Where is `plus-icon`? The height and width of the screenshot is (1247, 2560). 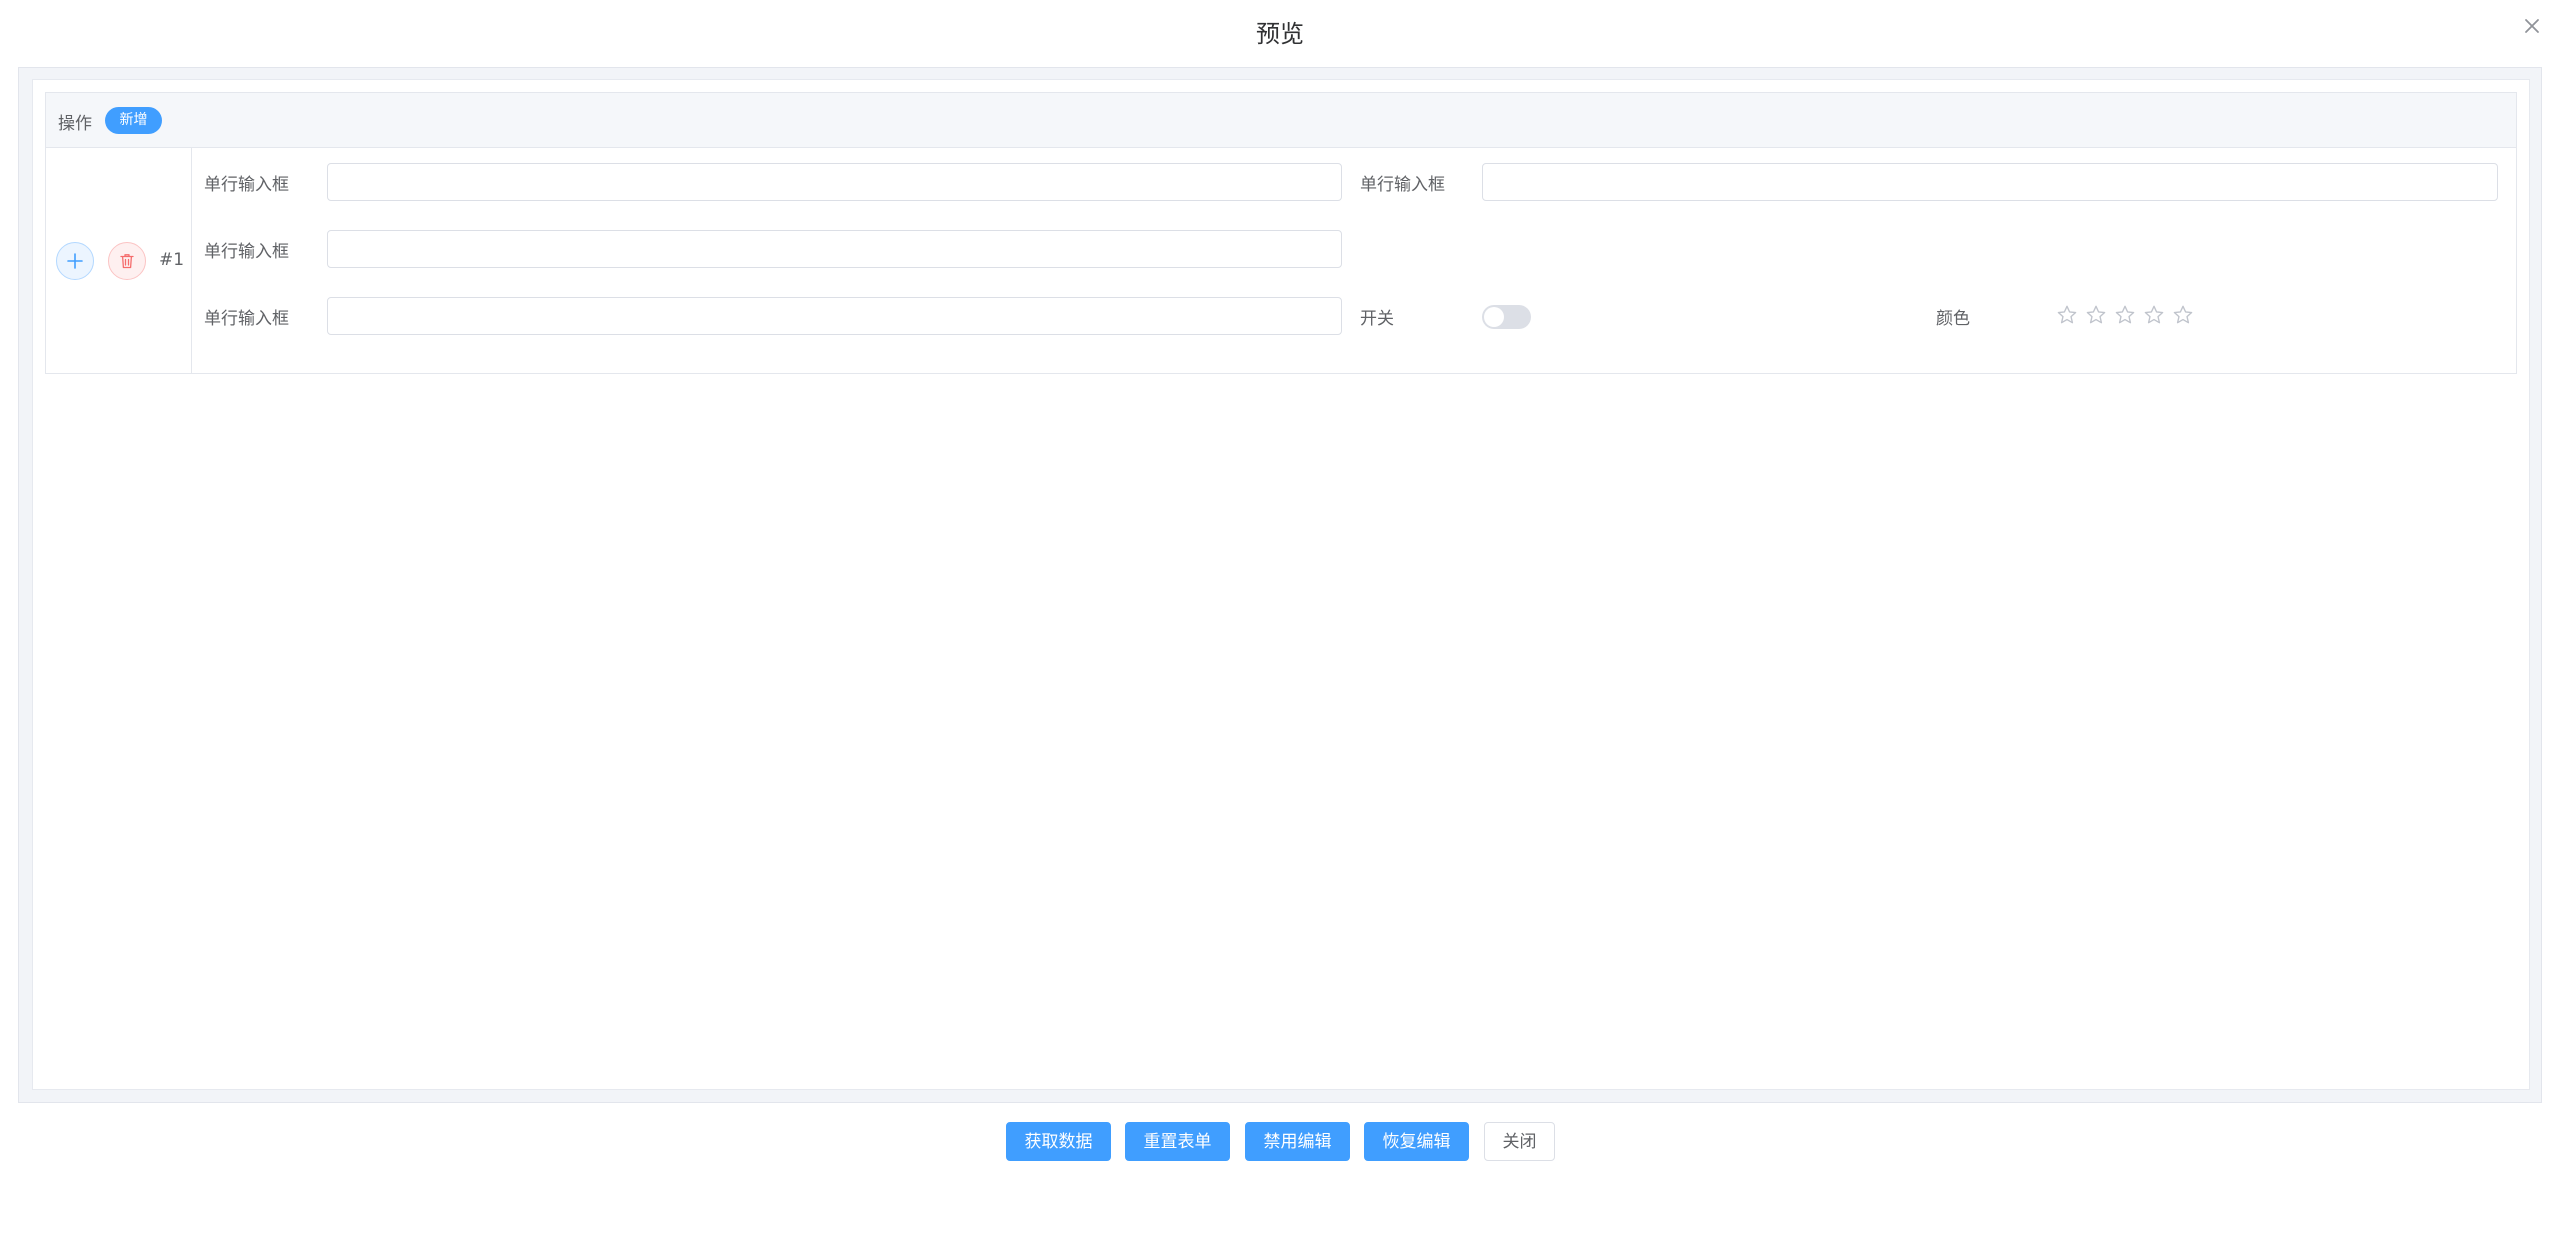
plus-icon is located at coordinates (75, 261).